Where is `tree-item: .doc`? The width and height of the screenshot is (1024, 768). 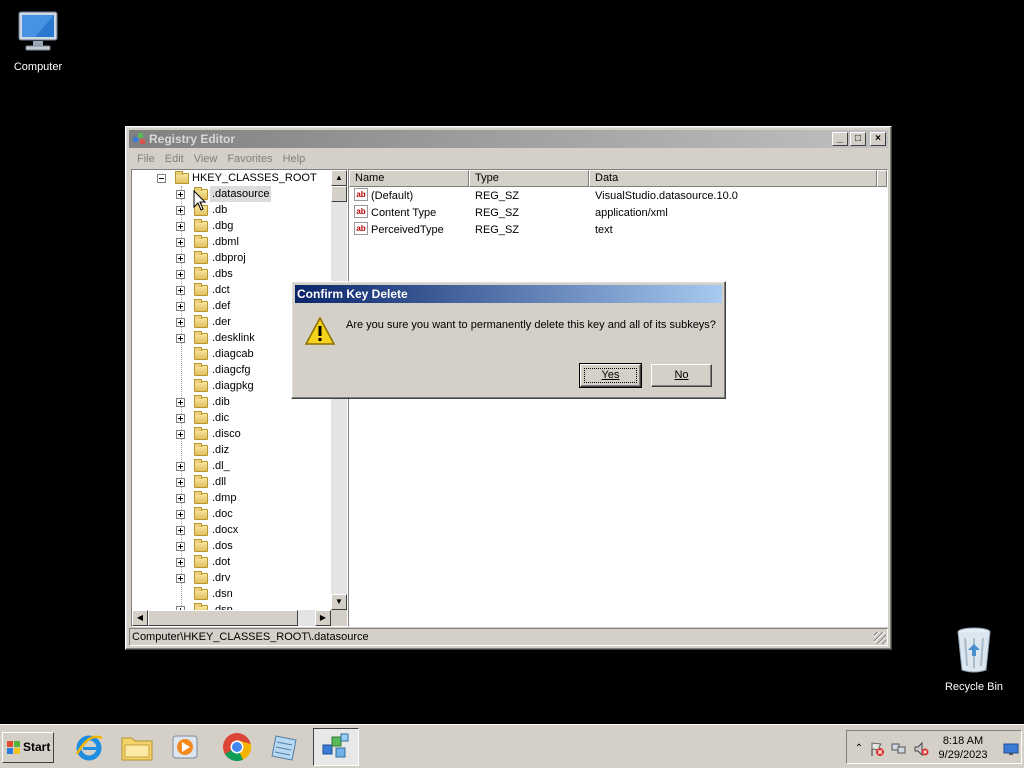 tree-item: .doc is located at coordinates (232, 514).